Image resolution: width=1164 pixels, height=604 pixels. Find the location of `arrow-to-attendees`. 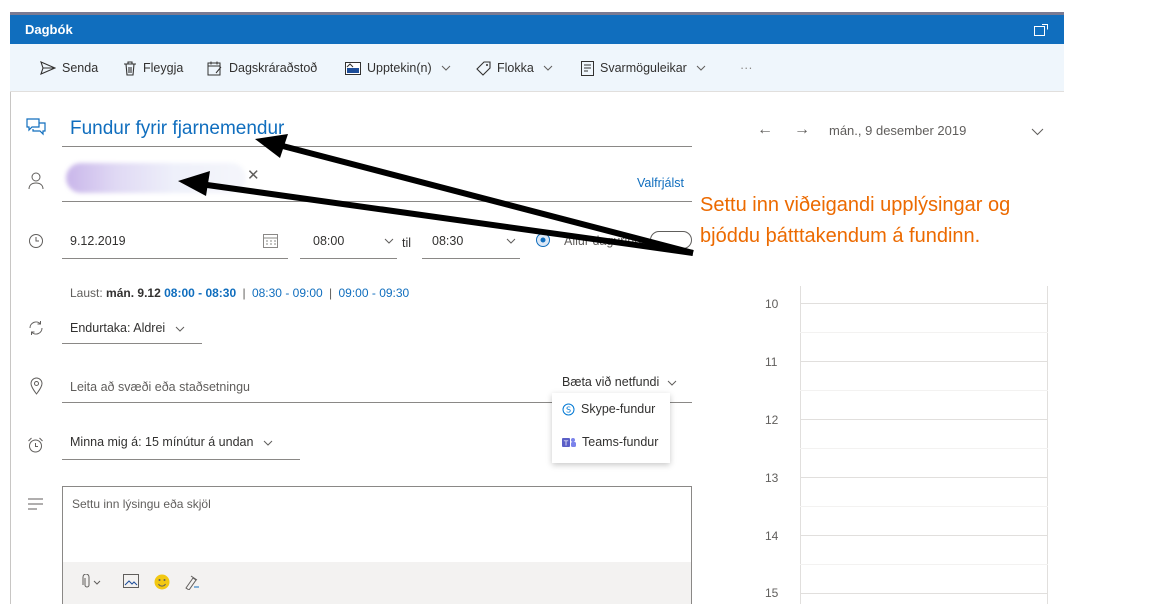

arrow-to-attendees is located at coordinates (446, 218).